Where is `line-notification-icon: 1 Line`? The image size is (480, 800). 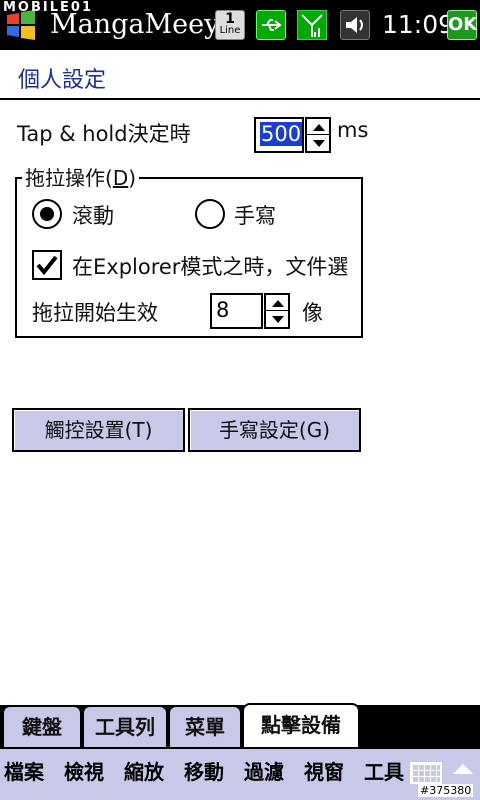
line-notification-icon: 1 Line is located at coordinates (230, 25).